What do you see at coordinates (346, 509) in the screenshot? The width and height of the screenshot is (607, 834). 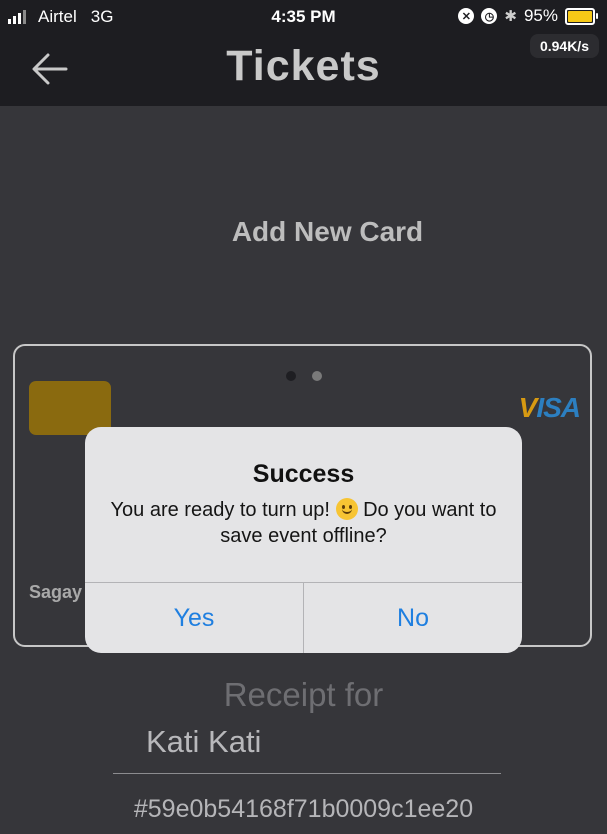 I see `smiling-face-icon` at bounding box center [346, 509].